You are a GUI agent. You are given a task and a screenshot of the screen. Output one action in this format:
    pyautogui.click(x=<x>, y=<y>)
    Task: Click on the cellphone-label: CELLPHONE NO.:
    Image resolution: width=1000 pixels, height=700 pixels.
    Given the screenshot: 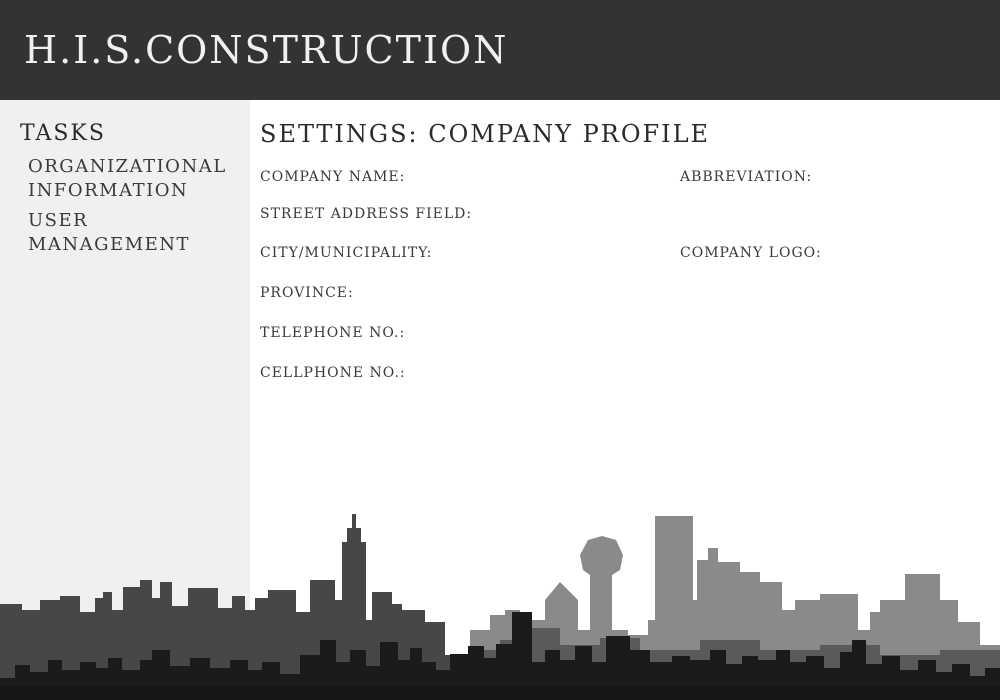 What is the action you would take?
    pyautogui.click(x=333, y=373)
    